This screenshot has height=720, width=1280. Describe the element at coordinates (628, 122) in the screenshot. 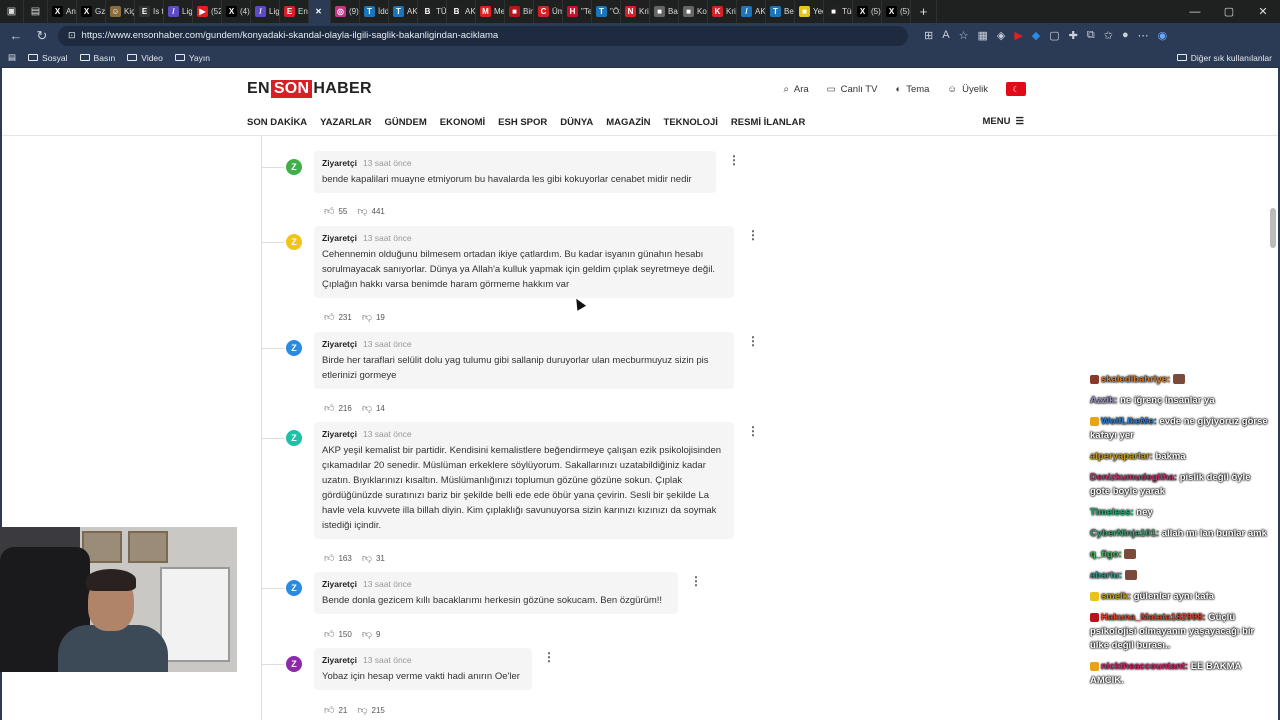

I see `nav-link: MAGAZİN` at that location.